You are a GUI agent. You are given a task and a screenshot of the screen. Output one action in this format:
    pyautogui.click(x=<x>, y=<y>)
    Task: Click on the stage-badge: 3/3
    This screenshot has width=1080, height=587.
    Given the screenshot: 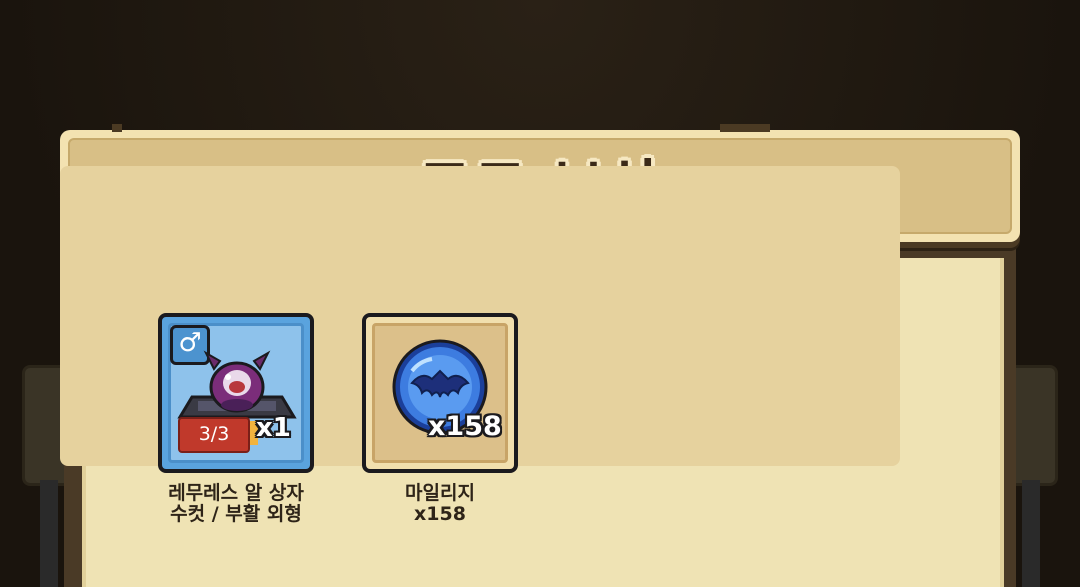 What is the action you would take?
    pyautogui.click(x=214, y=435)
    